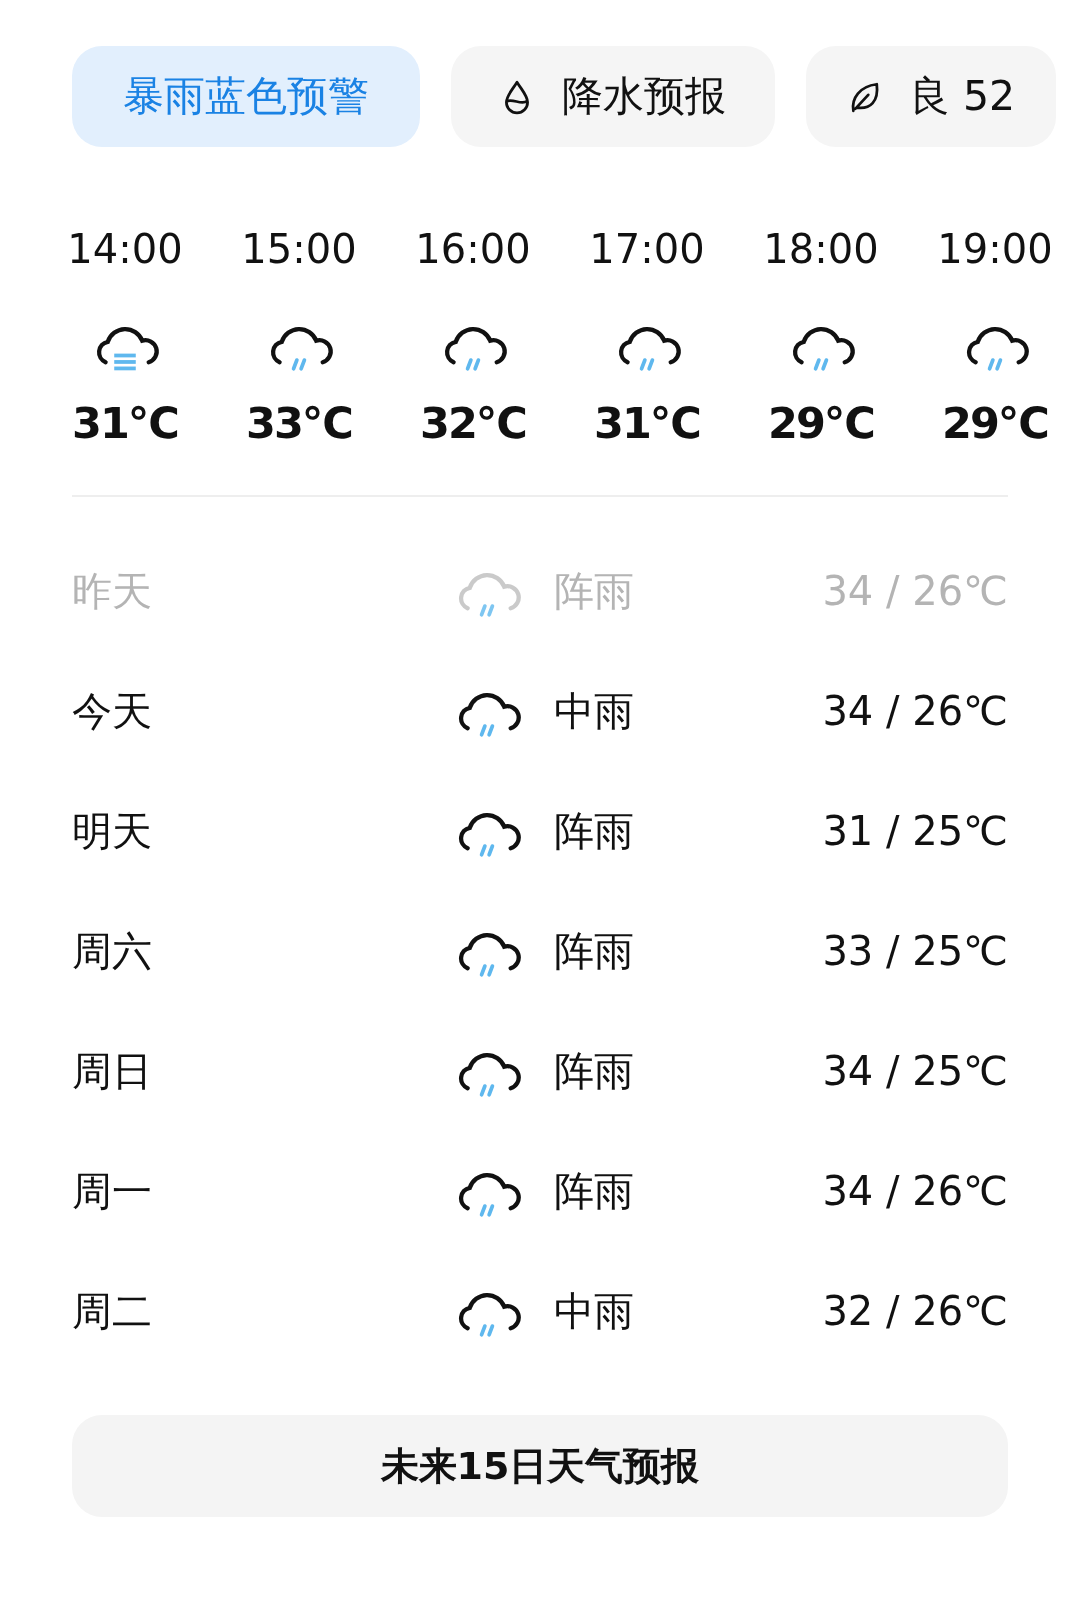  Describe the element at coordinates (112, 831) in the screenshot. I see `day-label: 明天` at that location.